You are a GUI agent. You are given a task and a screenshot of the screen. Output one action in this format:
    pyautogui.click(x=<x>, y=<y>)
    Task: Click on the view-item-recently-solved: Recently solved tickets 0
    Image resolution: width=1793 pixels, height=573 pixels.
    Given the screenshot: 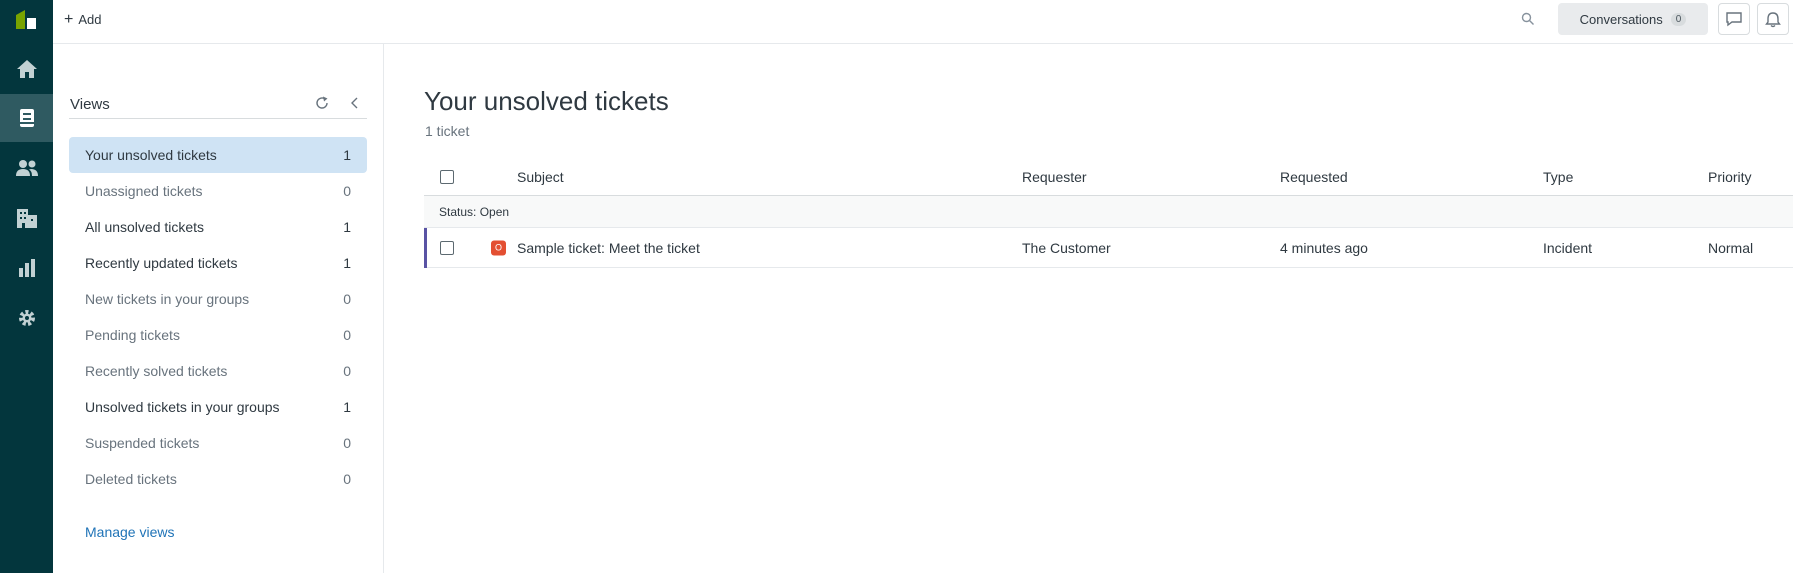 What is the action you would take?
    pyautogui.click(x=218, y=371)
    